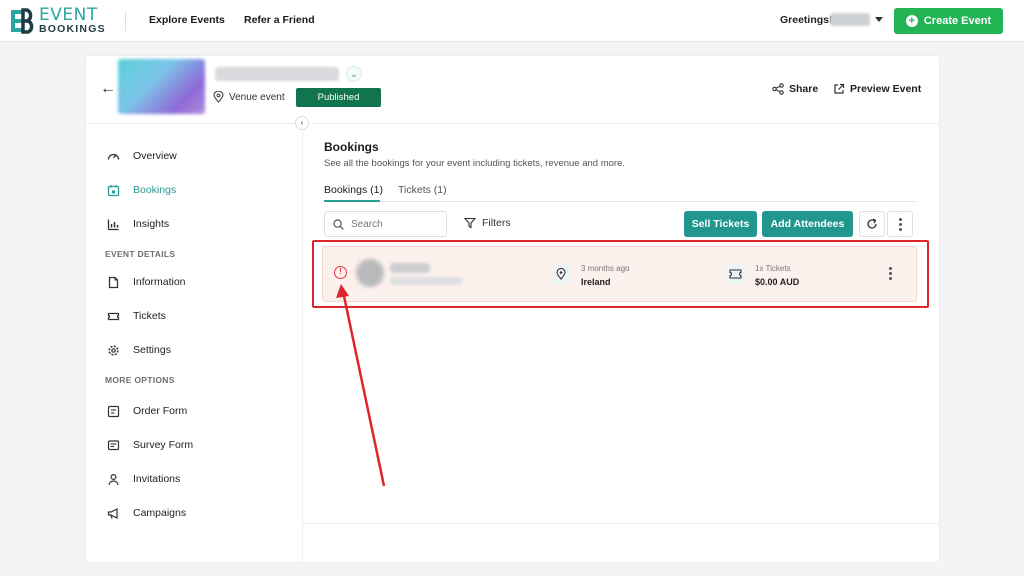 The width and height of the screenshot is (1024, 576). What do you see at coordinates (470, 223) in the screenshot?
I see `filter-icon` at bounding box center [470, 223].